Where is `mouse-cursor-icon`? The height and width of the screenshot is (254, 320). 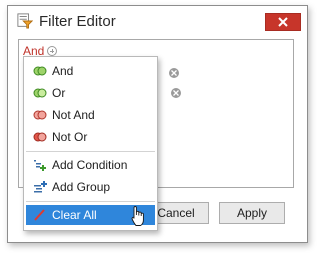 mouse-cursor-icon is located at coordinates (137, 216).